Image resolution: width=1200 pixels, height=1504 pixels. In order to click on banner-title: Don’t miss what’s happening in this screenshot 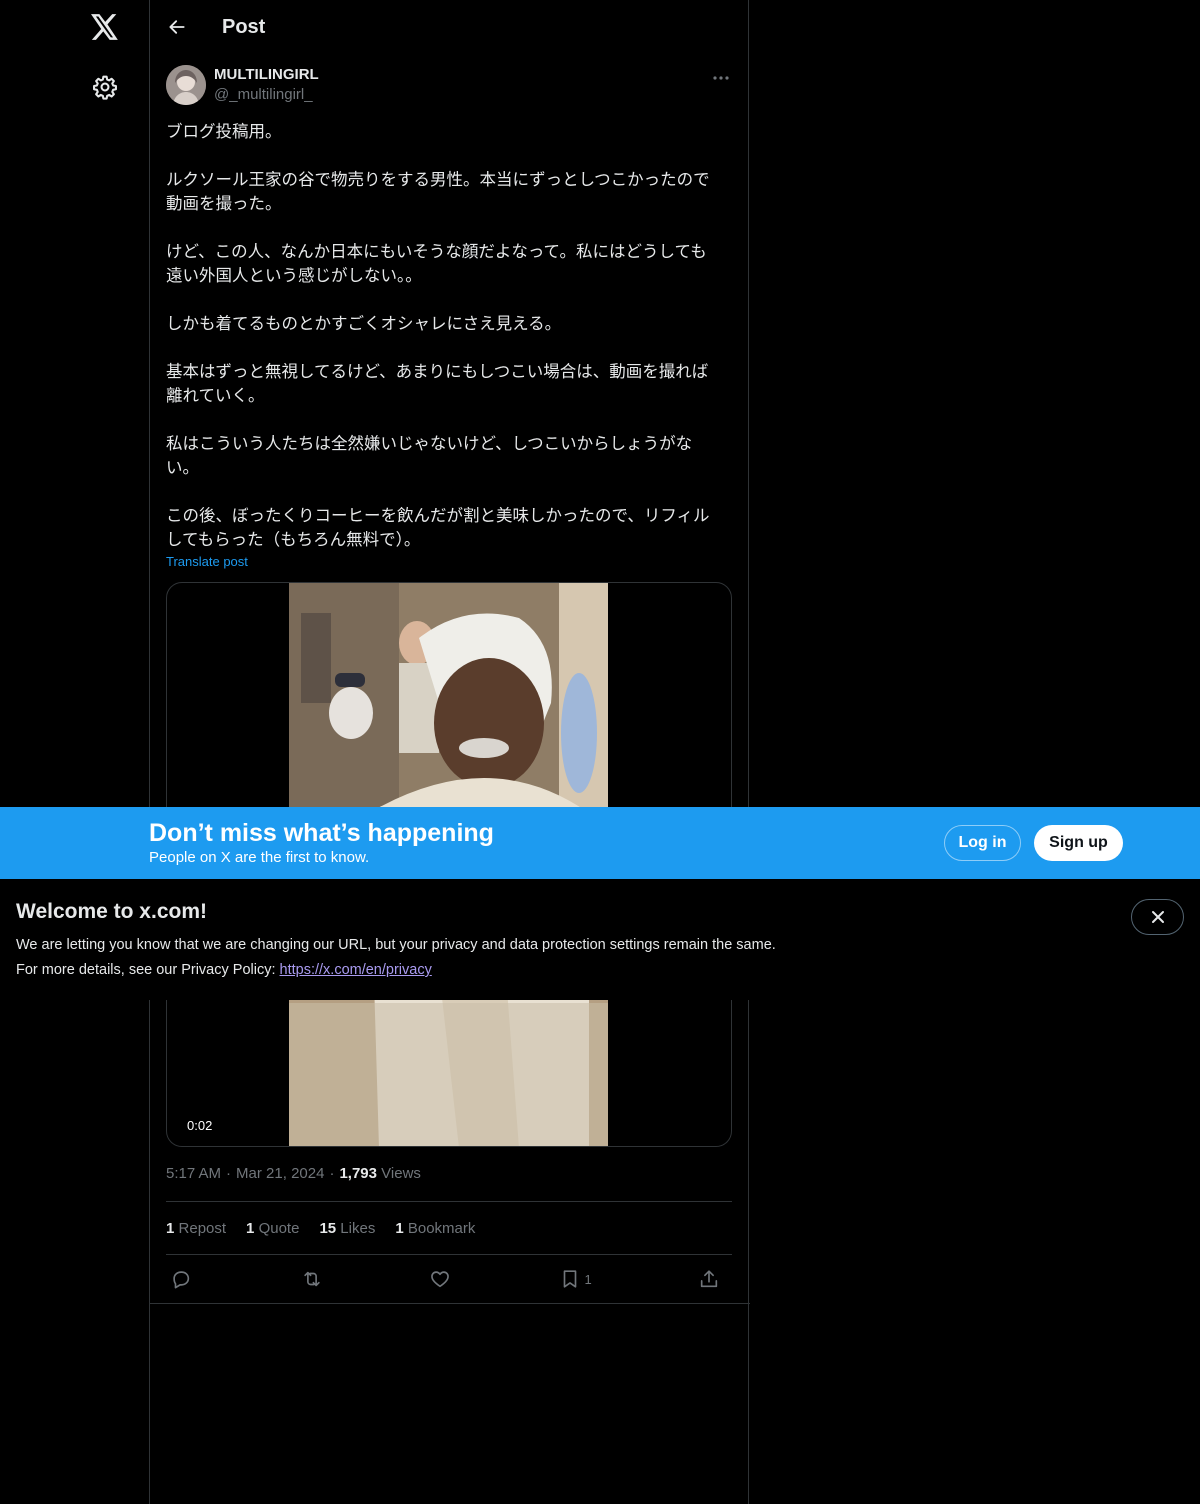, I will do `click(321, 833)`.